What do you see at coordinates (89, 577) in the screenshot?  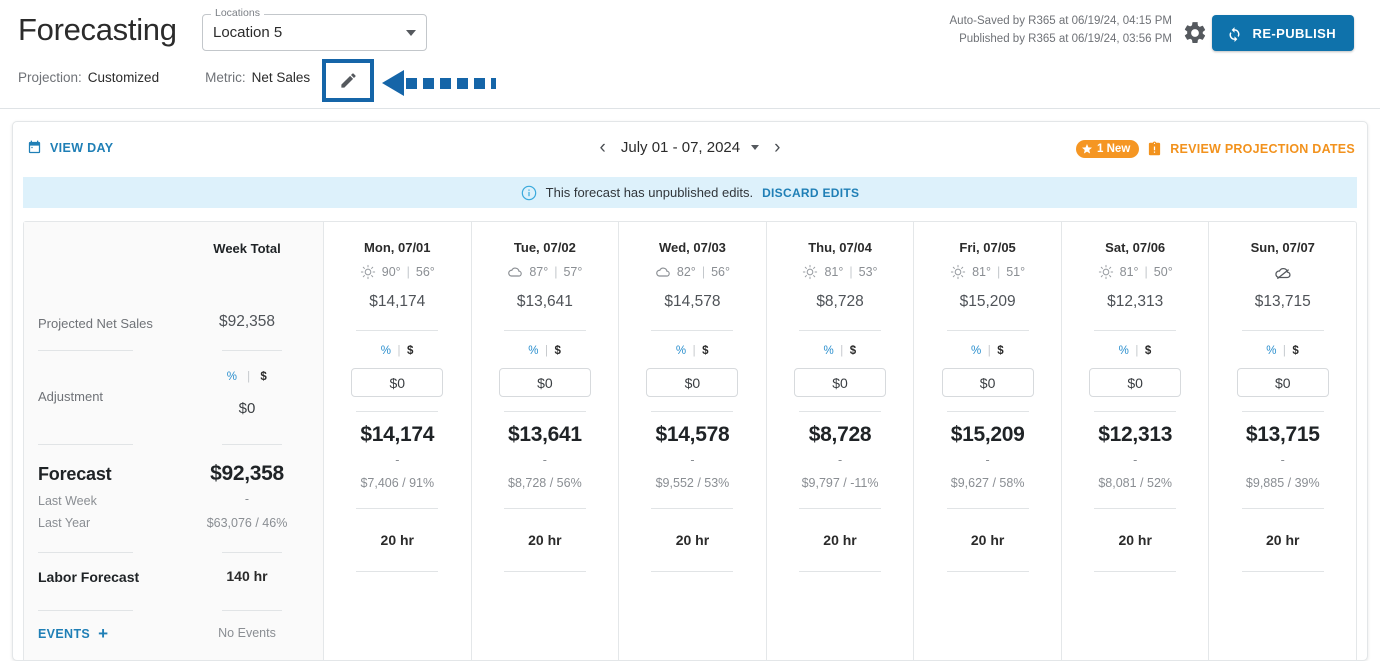 I see `row-label-labor: Labor Forecast` at bounding box center [89, 577].